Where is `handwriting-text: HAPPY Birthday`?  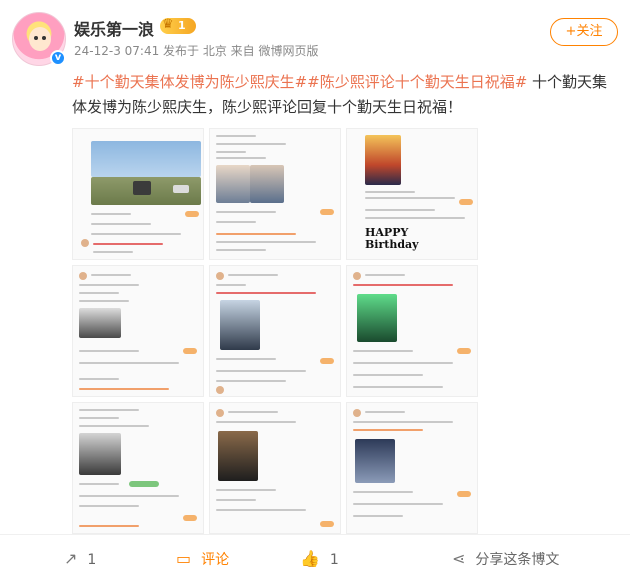 handwriting-text: HAPPY Birthday is located at coordinates (392, 238).